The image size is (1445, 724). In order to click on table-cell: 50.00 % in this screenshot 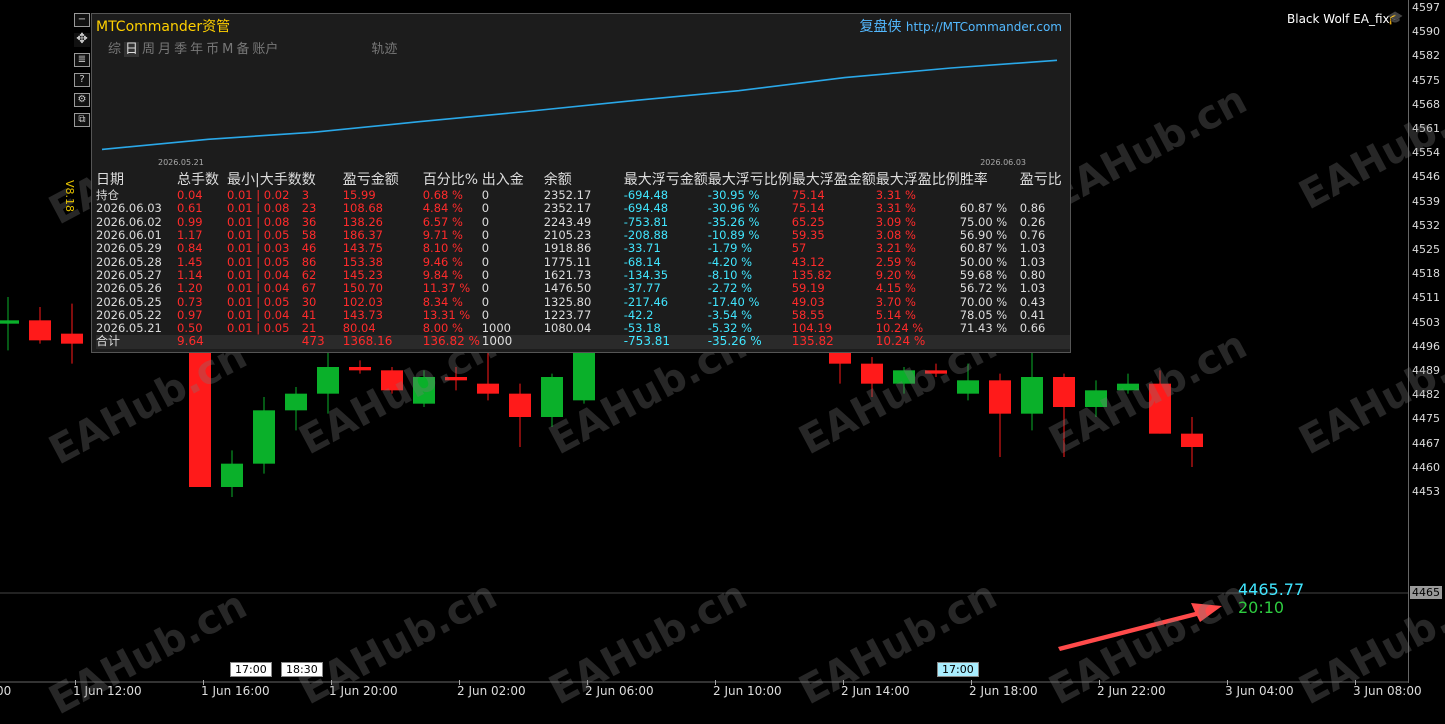, I will do `click(983, 261)`.